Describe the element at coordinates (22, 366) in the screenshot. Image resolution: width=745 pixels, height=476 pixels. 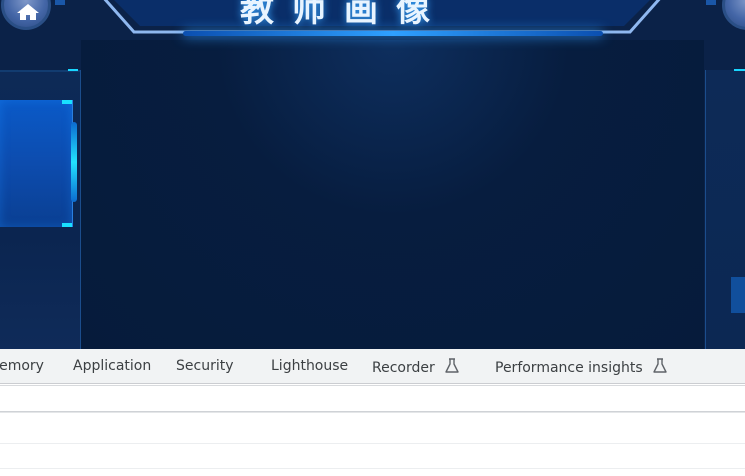
I see `tab-memory: Memory` at that location.